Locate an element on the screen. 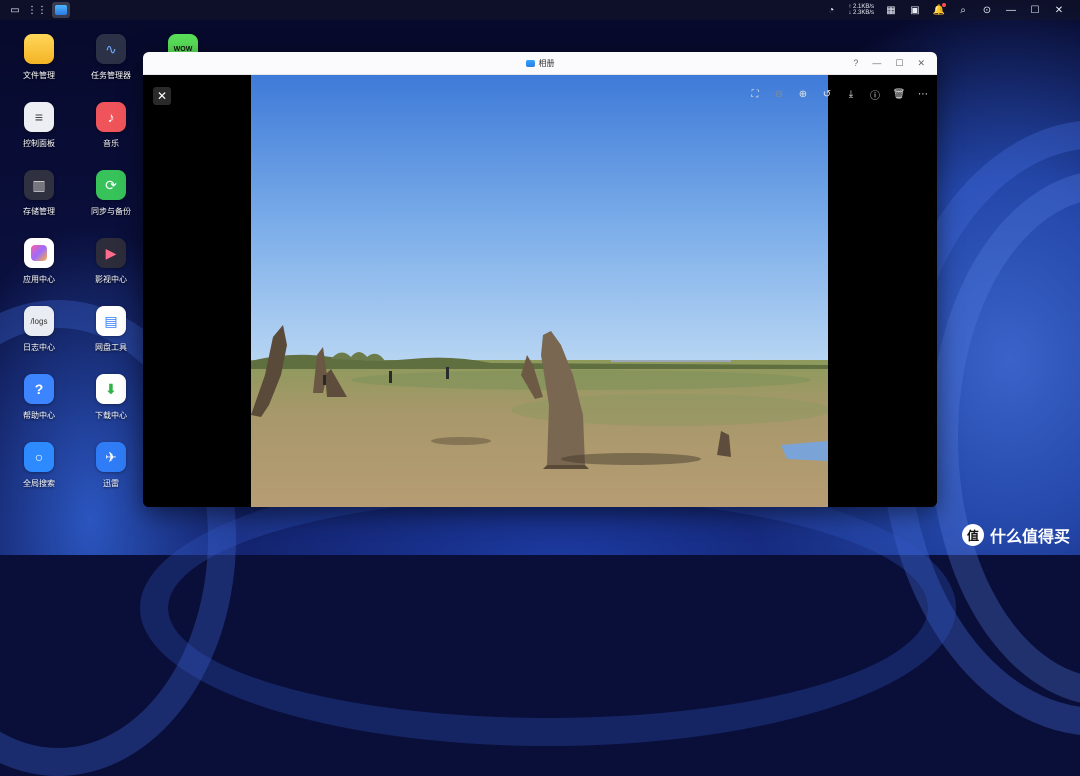 The height and width of the screenshot is (776, 1080). zoom-in-icon: ⊕ is located at coordinates (803, 94).